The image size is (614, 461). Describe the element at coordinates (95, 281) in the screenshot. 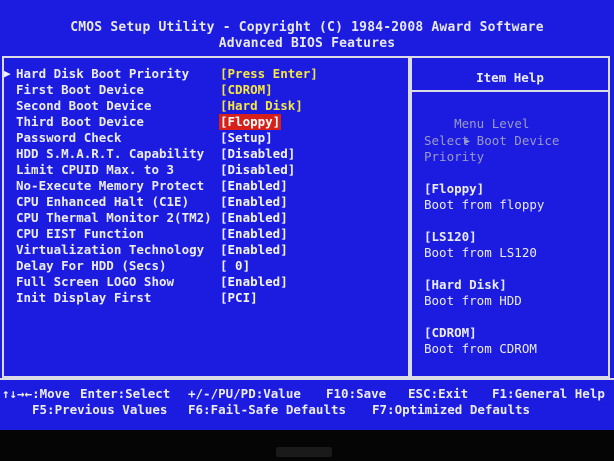

I see `setting-label: Full Screen LOGO Show` at that location.